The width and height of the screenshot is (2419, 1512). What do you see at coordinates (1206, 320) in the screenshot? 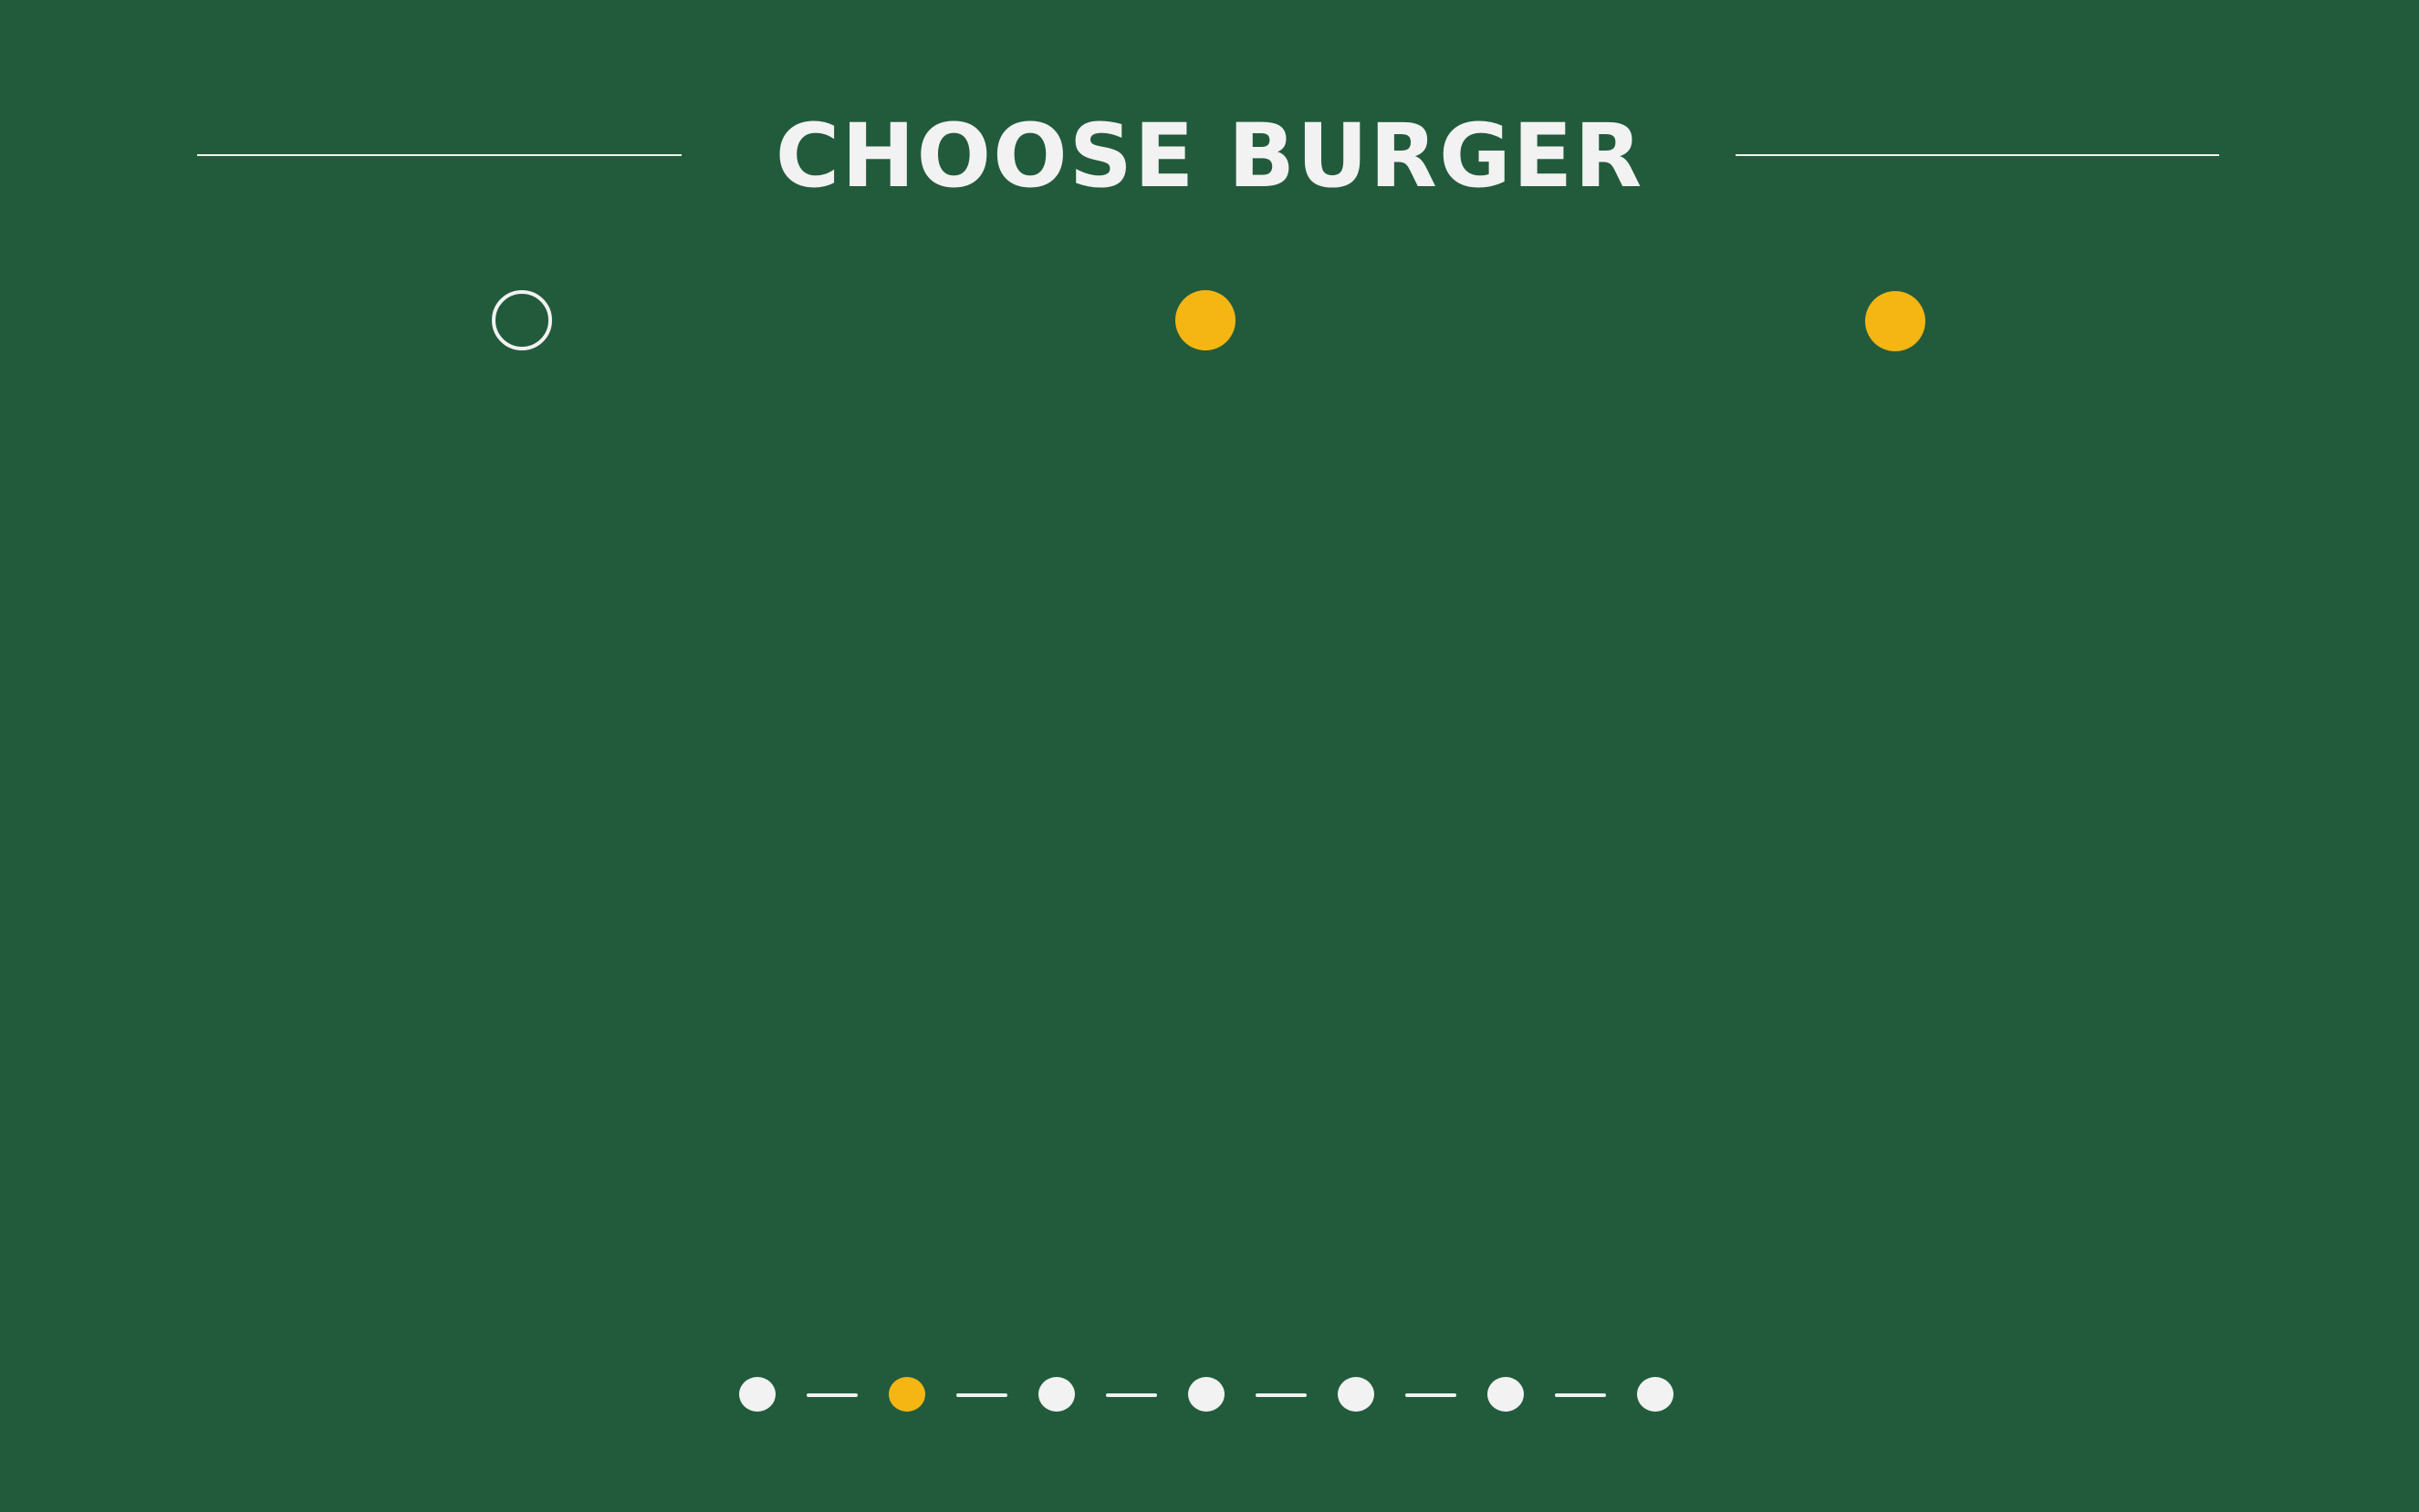
I see `burger-option-2-radio` at bounding box center [1206, 320].